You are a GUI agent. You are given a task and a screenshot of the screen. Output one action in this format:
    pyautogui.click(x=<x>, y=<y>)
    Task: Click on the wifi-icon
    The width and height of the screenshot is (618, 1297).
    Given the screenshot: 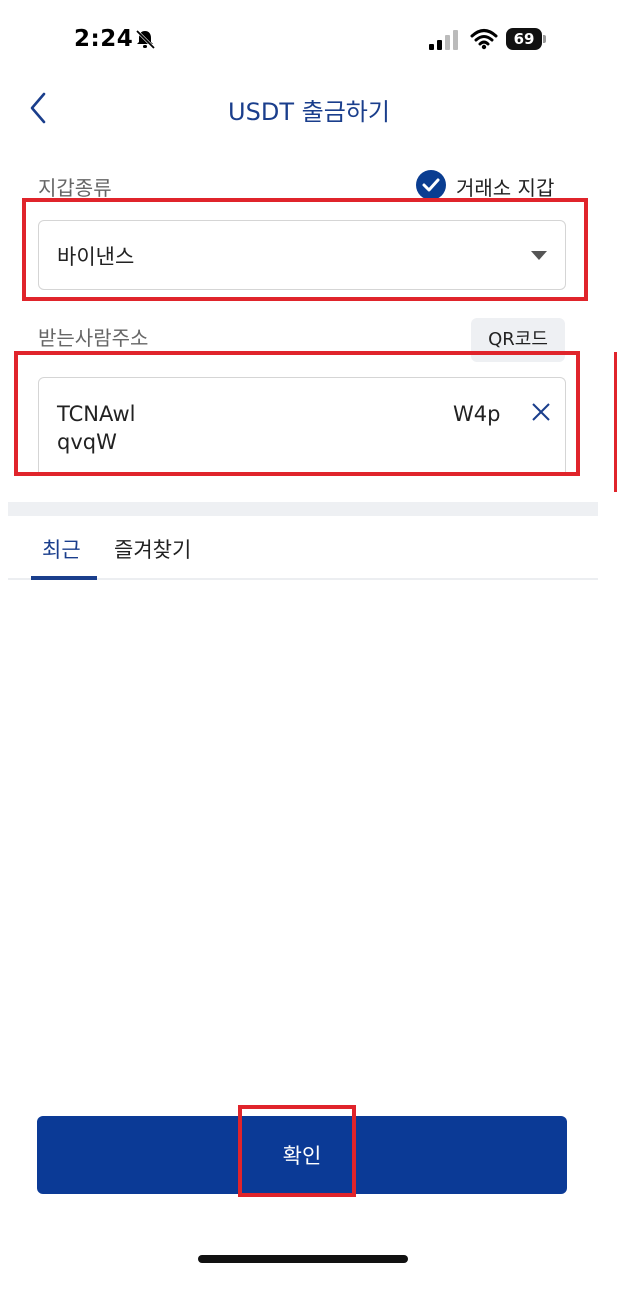 What is the action you would take?
    pyautogui.click(x=484, y=39)
    